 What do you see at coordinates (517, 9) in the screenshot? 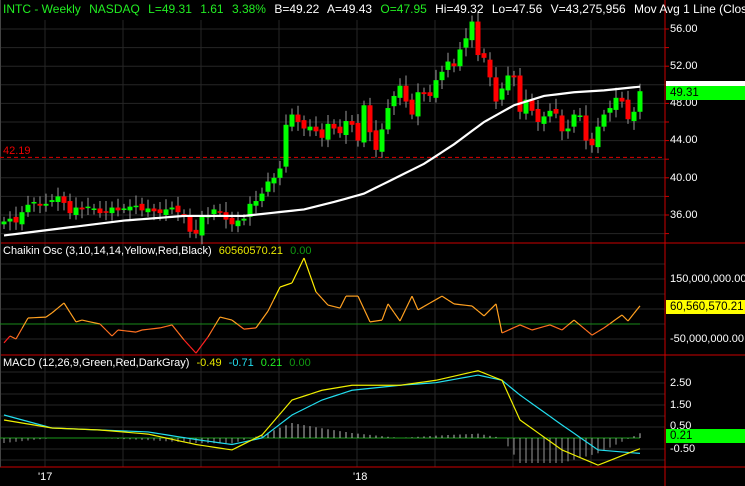
I see `low-price: Lo=47.56` at bounding box center [517, 9].